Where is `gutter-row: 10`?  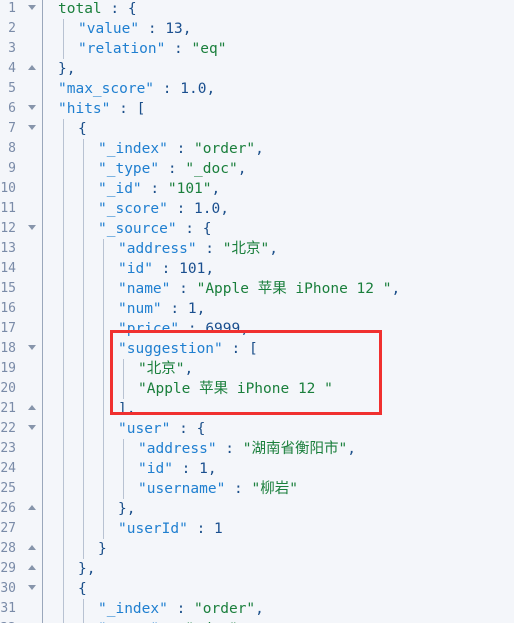 gutter-row: 10 is located at coordinates (21, 189).